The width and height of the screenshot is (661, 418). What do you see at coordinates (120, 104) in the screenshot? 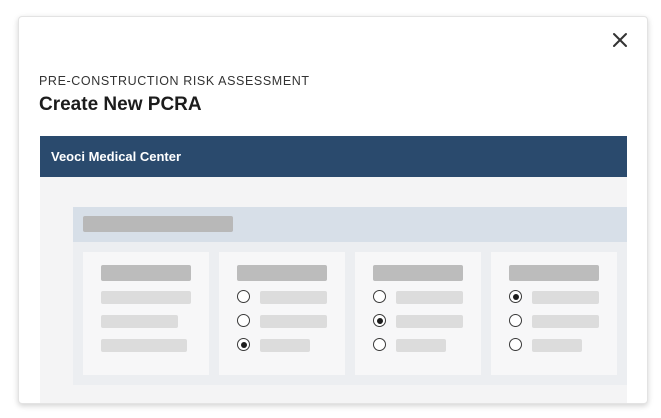
I see `modal-title: Create New PCRA` at bounding box center [120, 104].